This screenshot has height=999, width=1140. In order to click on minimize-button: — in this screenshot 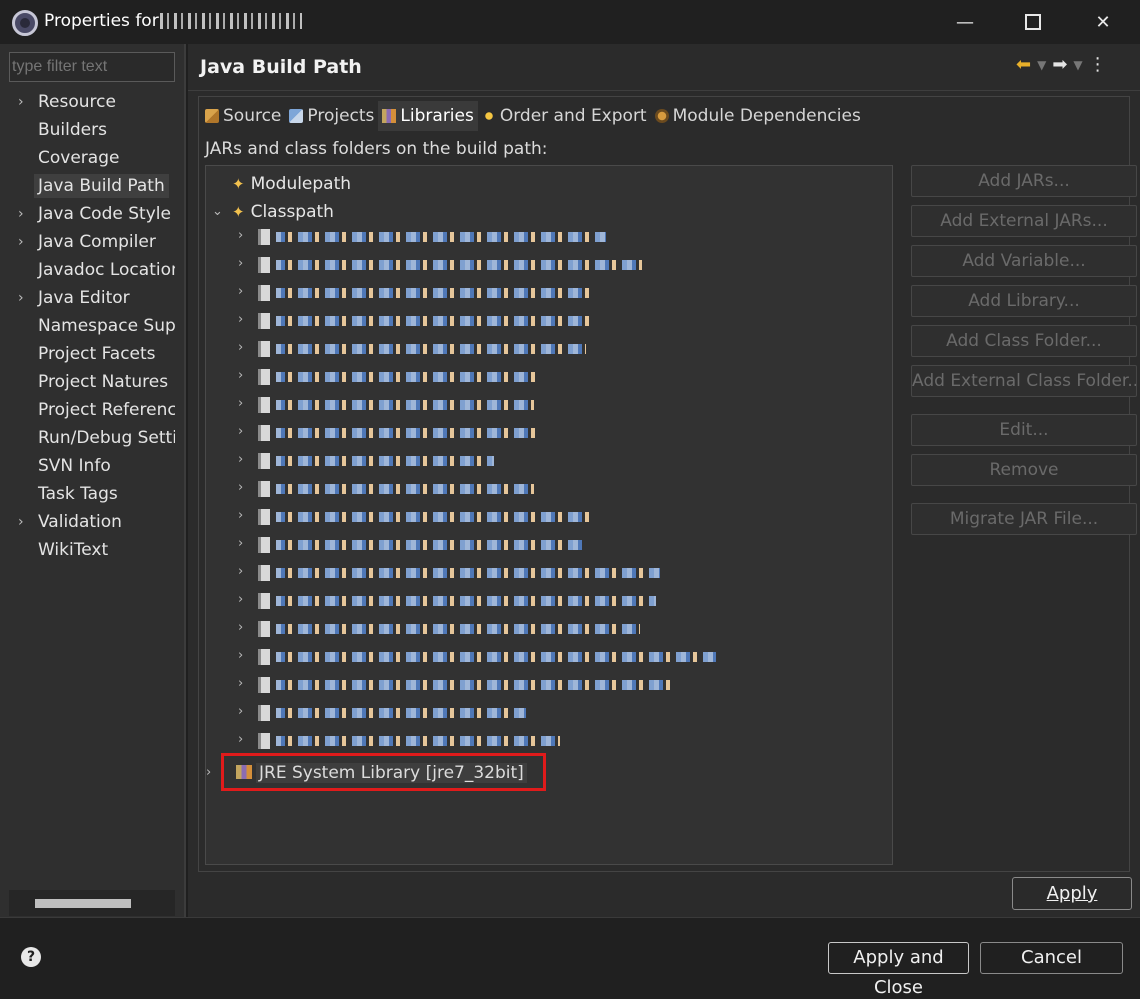, I will do `click(965, 22)`.